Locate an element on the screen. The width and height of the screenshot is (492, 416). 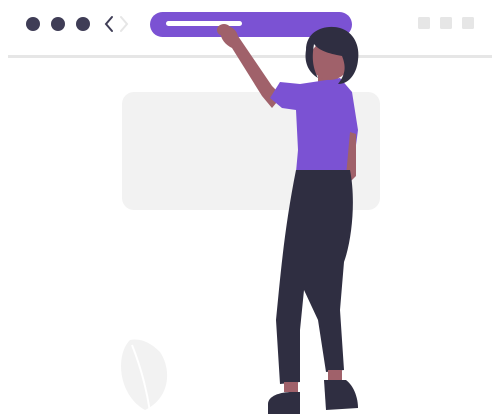
chevron-right-icon is located at coordinates (124, 24).